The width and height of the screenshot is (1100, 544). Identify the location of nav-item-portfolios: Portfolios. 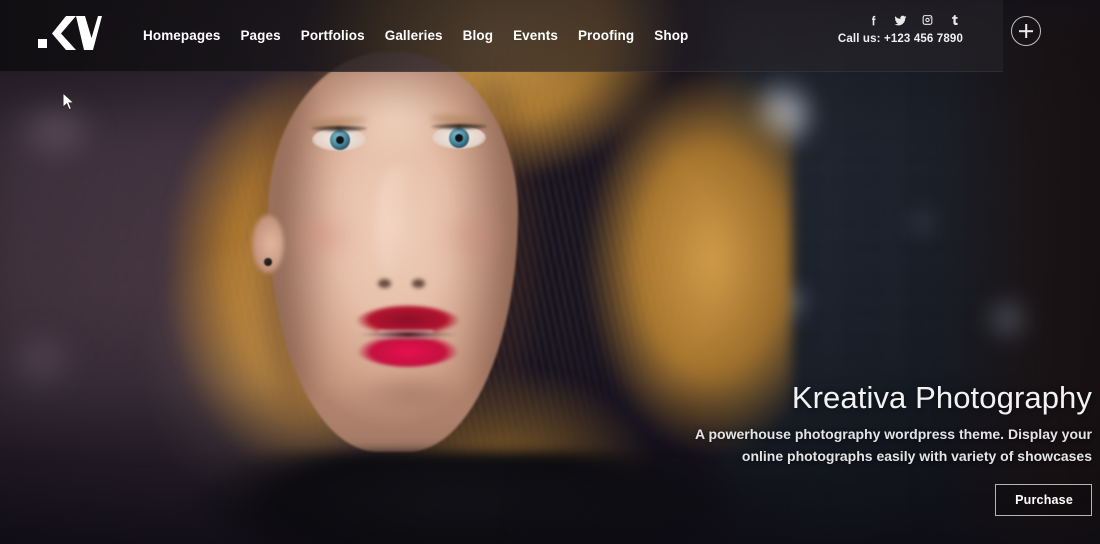
(333, 36).